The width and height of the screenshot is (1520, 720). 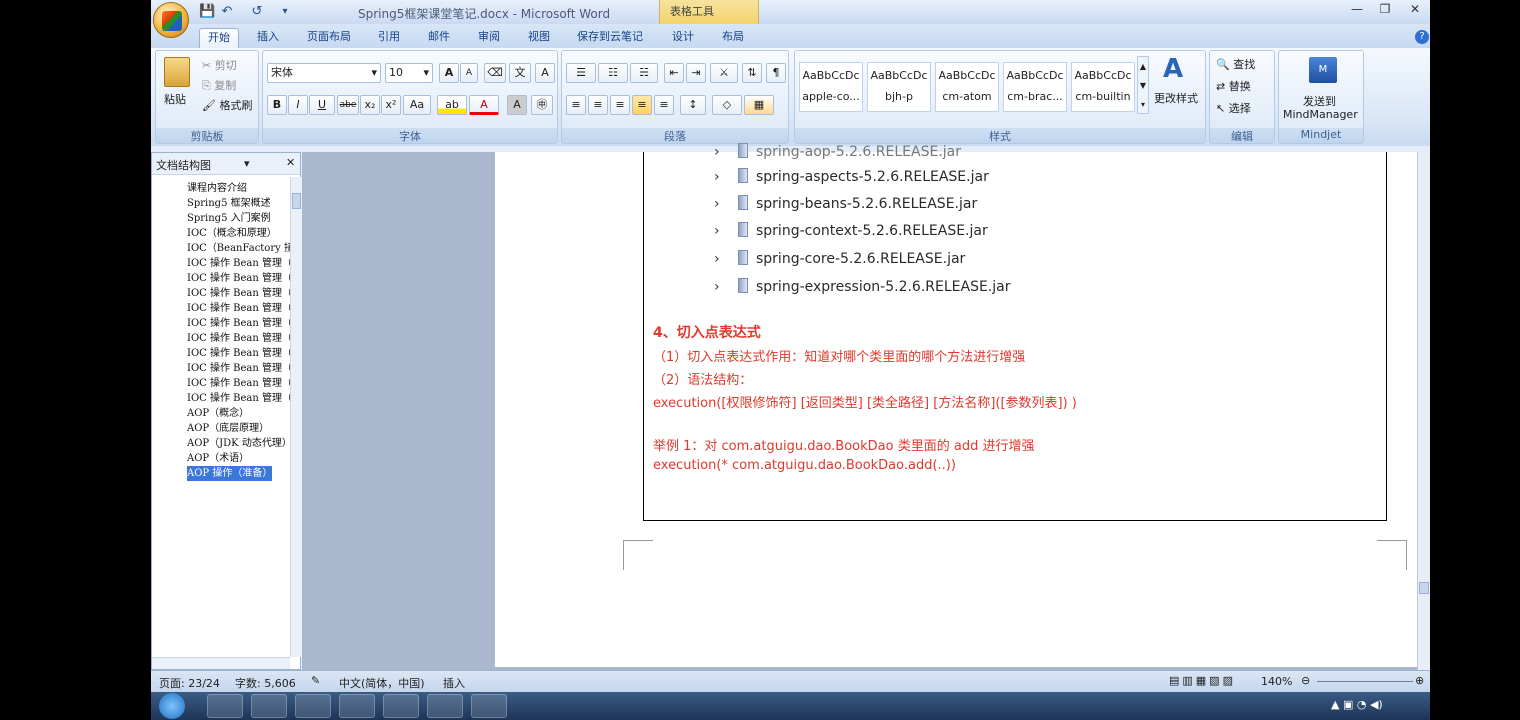 I want to click on numbering-icon: ☷, so click(x=613, y=73).